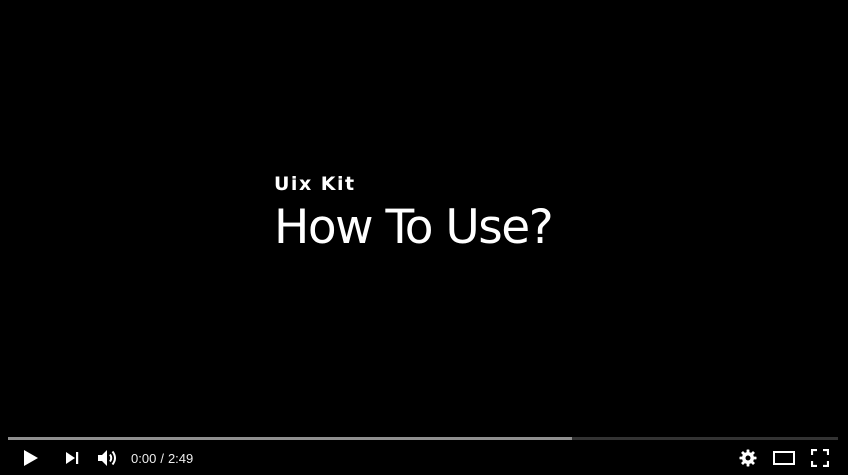  I want to click on progress-track, so click(423, 438).